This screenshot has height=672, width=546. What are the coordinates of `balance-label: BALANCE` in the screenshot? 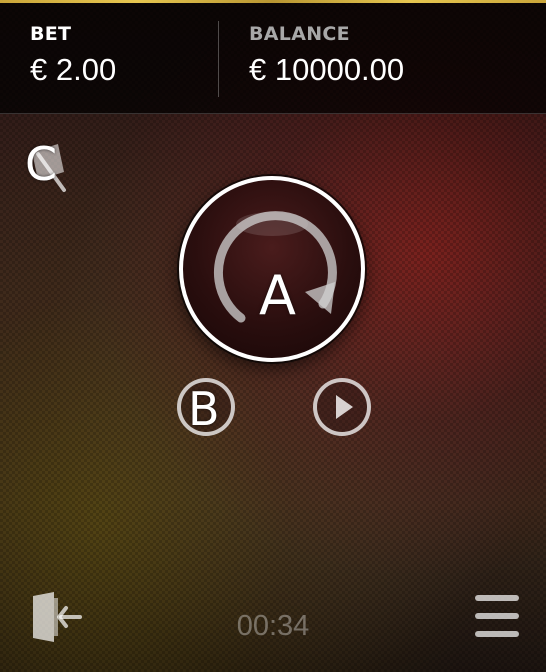 It's located at (299, 34).